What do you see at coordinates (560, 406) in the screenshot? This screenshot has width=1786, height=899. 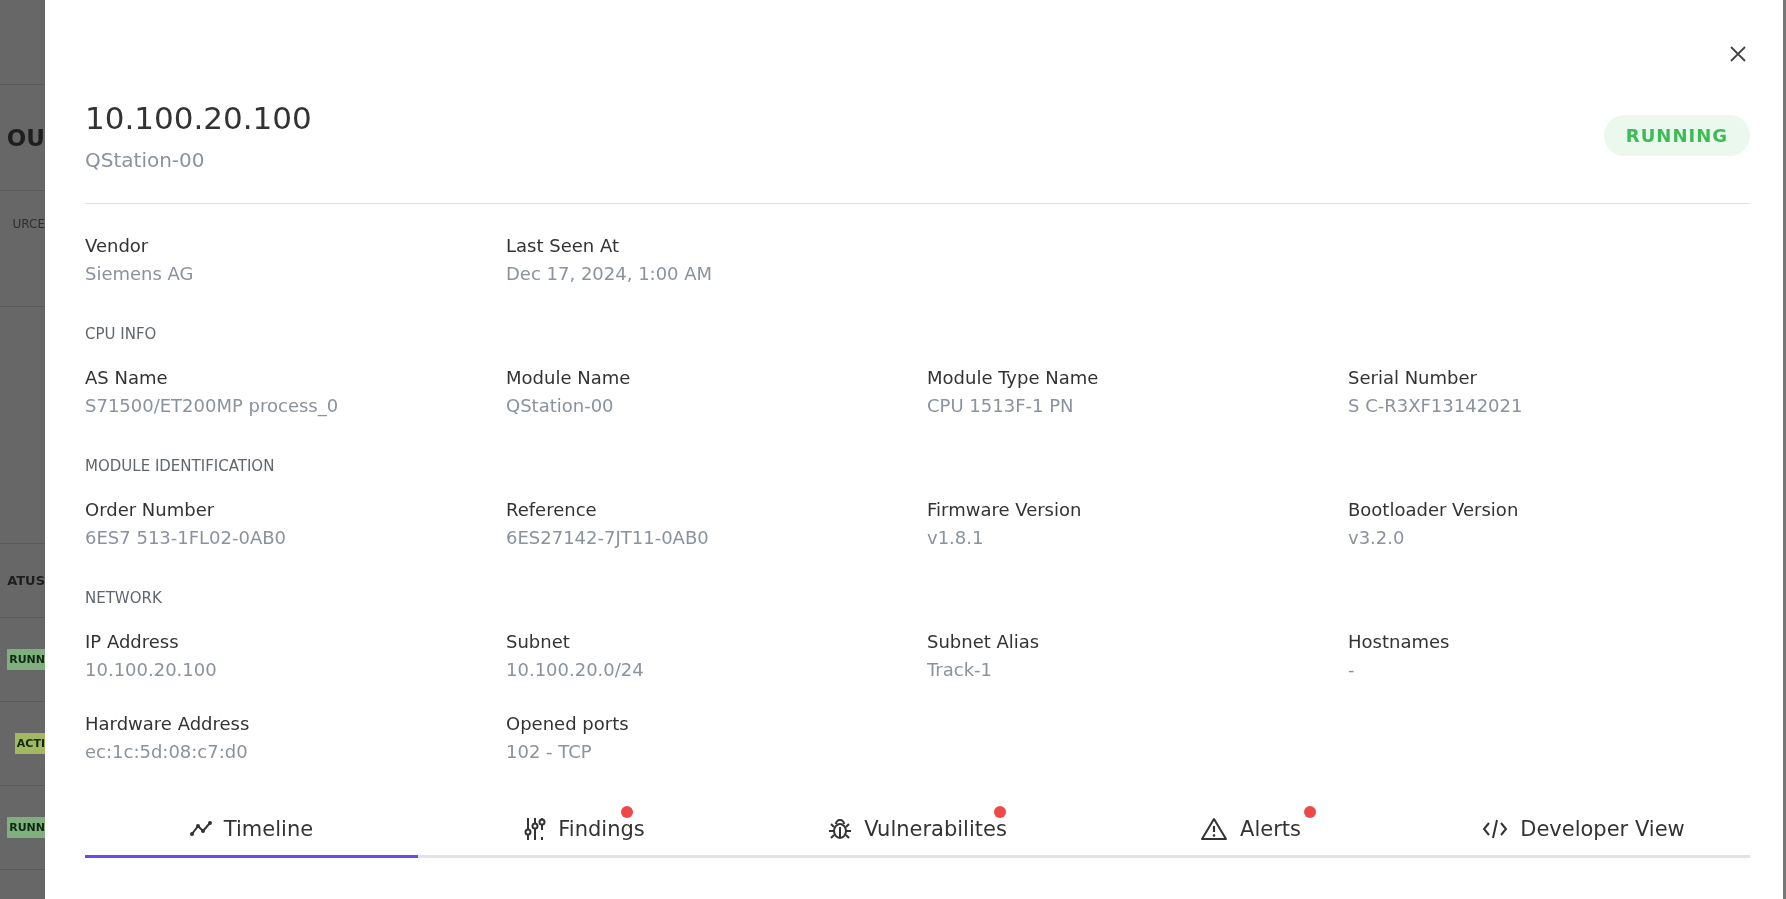 I see `field-value: QStation-00` at bounding box center [560, 406].